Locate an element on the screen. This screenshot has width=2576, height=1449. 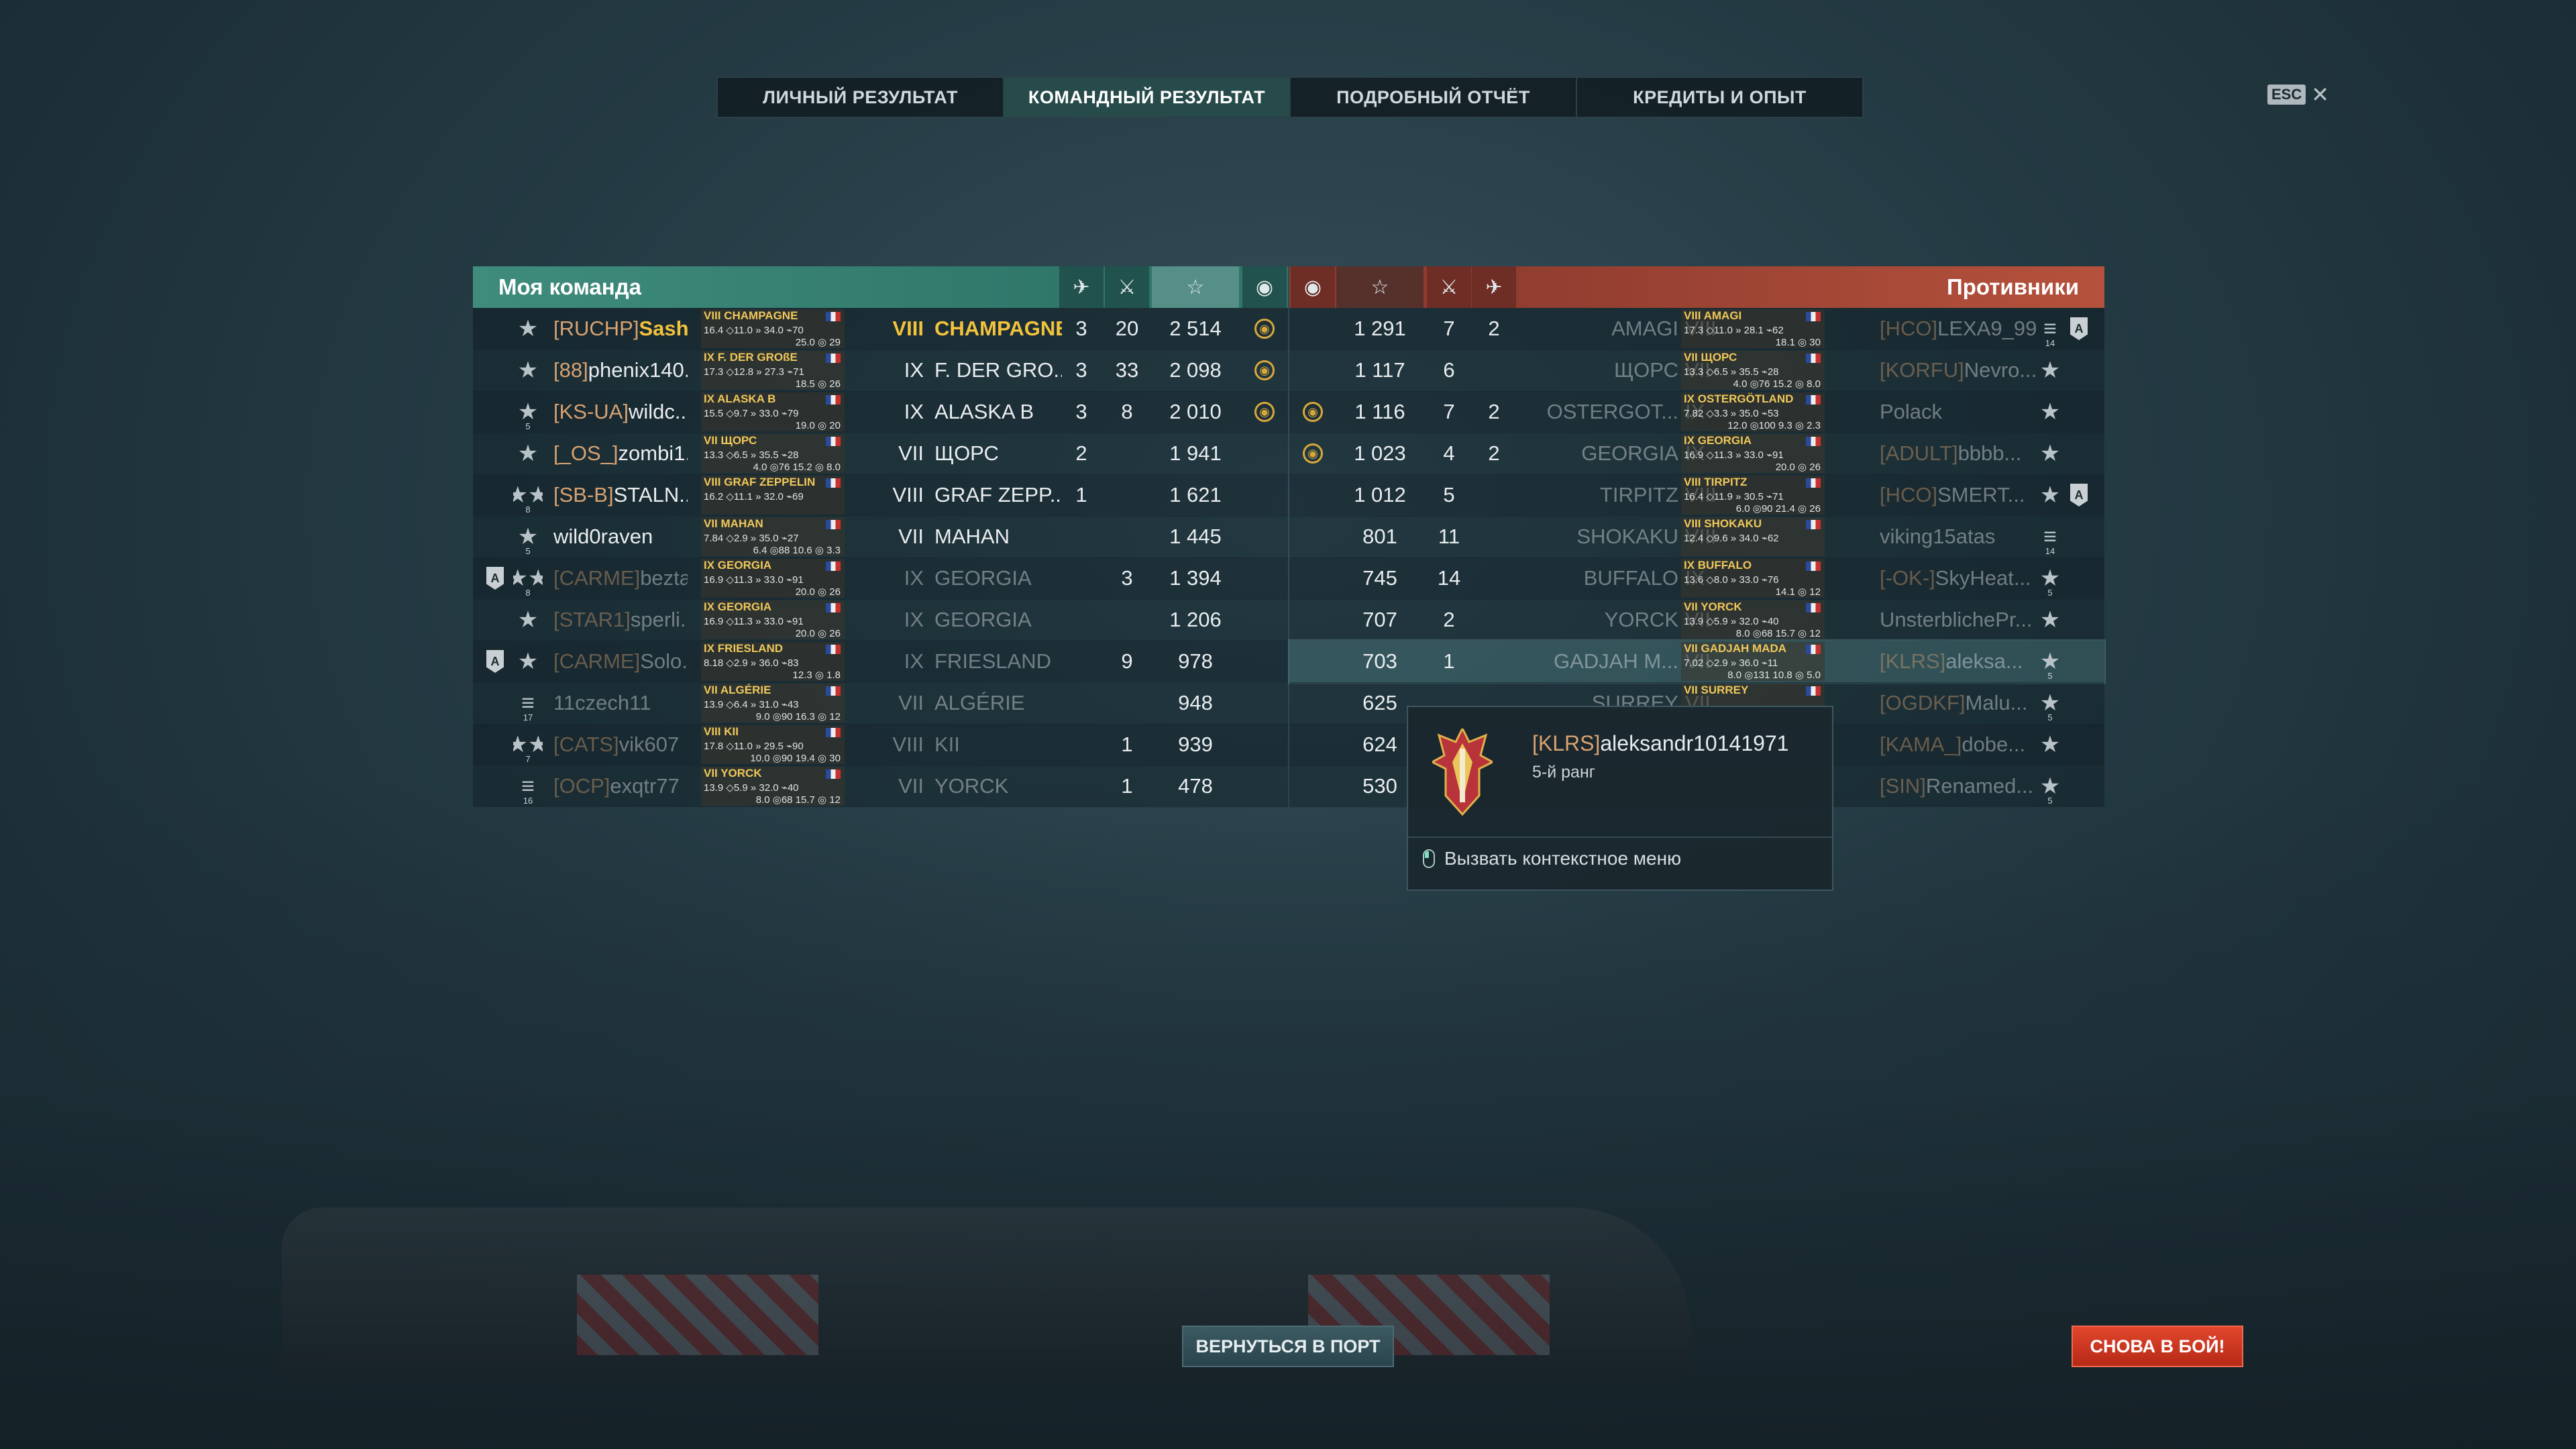
player-rank-icon: ★★ 8 is located at coordinates (528, 578).